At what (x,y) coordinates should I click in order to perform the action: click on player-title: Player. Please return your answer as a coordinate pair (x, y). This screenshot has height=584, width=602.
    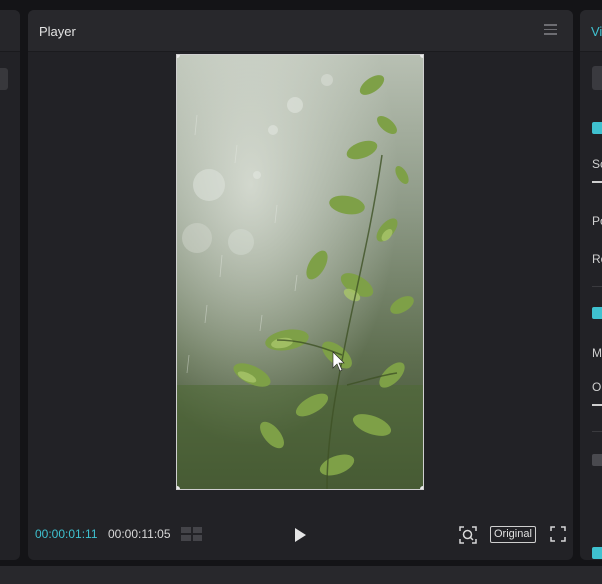
    Looking at the image, I should click on (57, 31).